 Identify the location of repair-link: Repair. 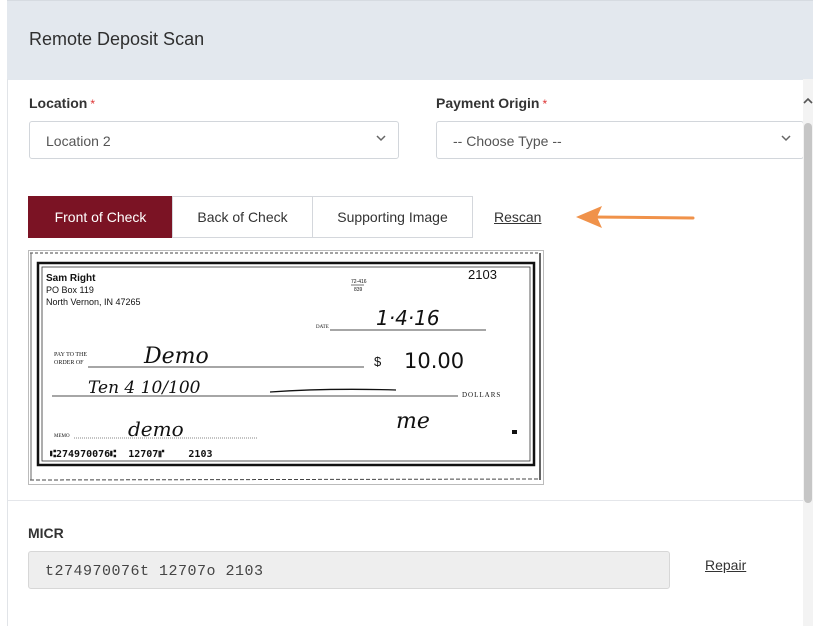
(725, 565).